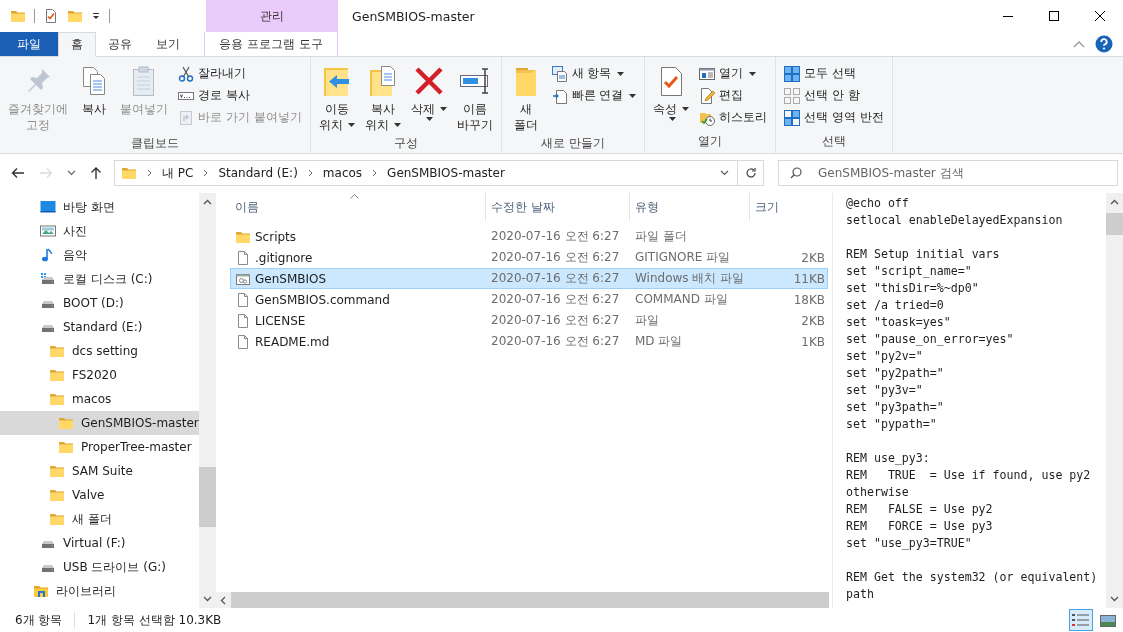  I want to click on ribbon-tab: 홈, so click(77, 44).